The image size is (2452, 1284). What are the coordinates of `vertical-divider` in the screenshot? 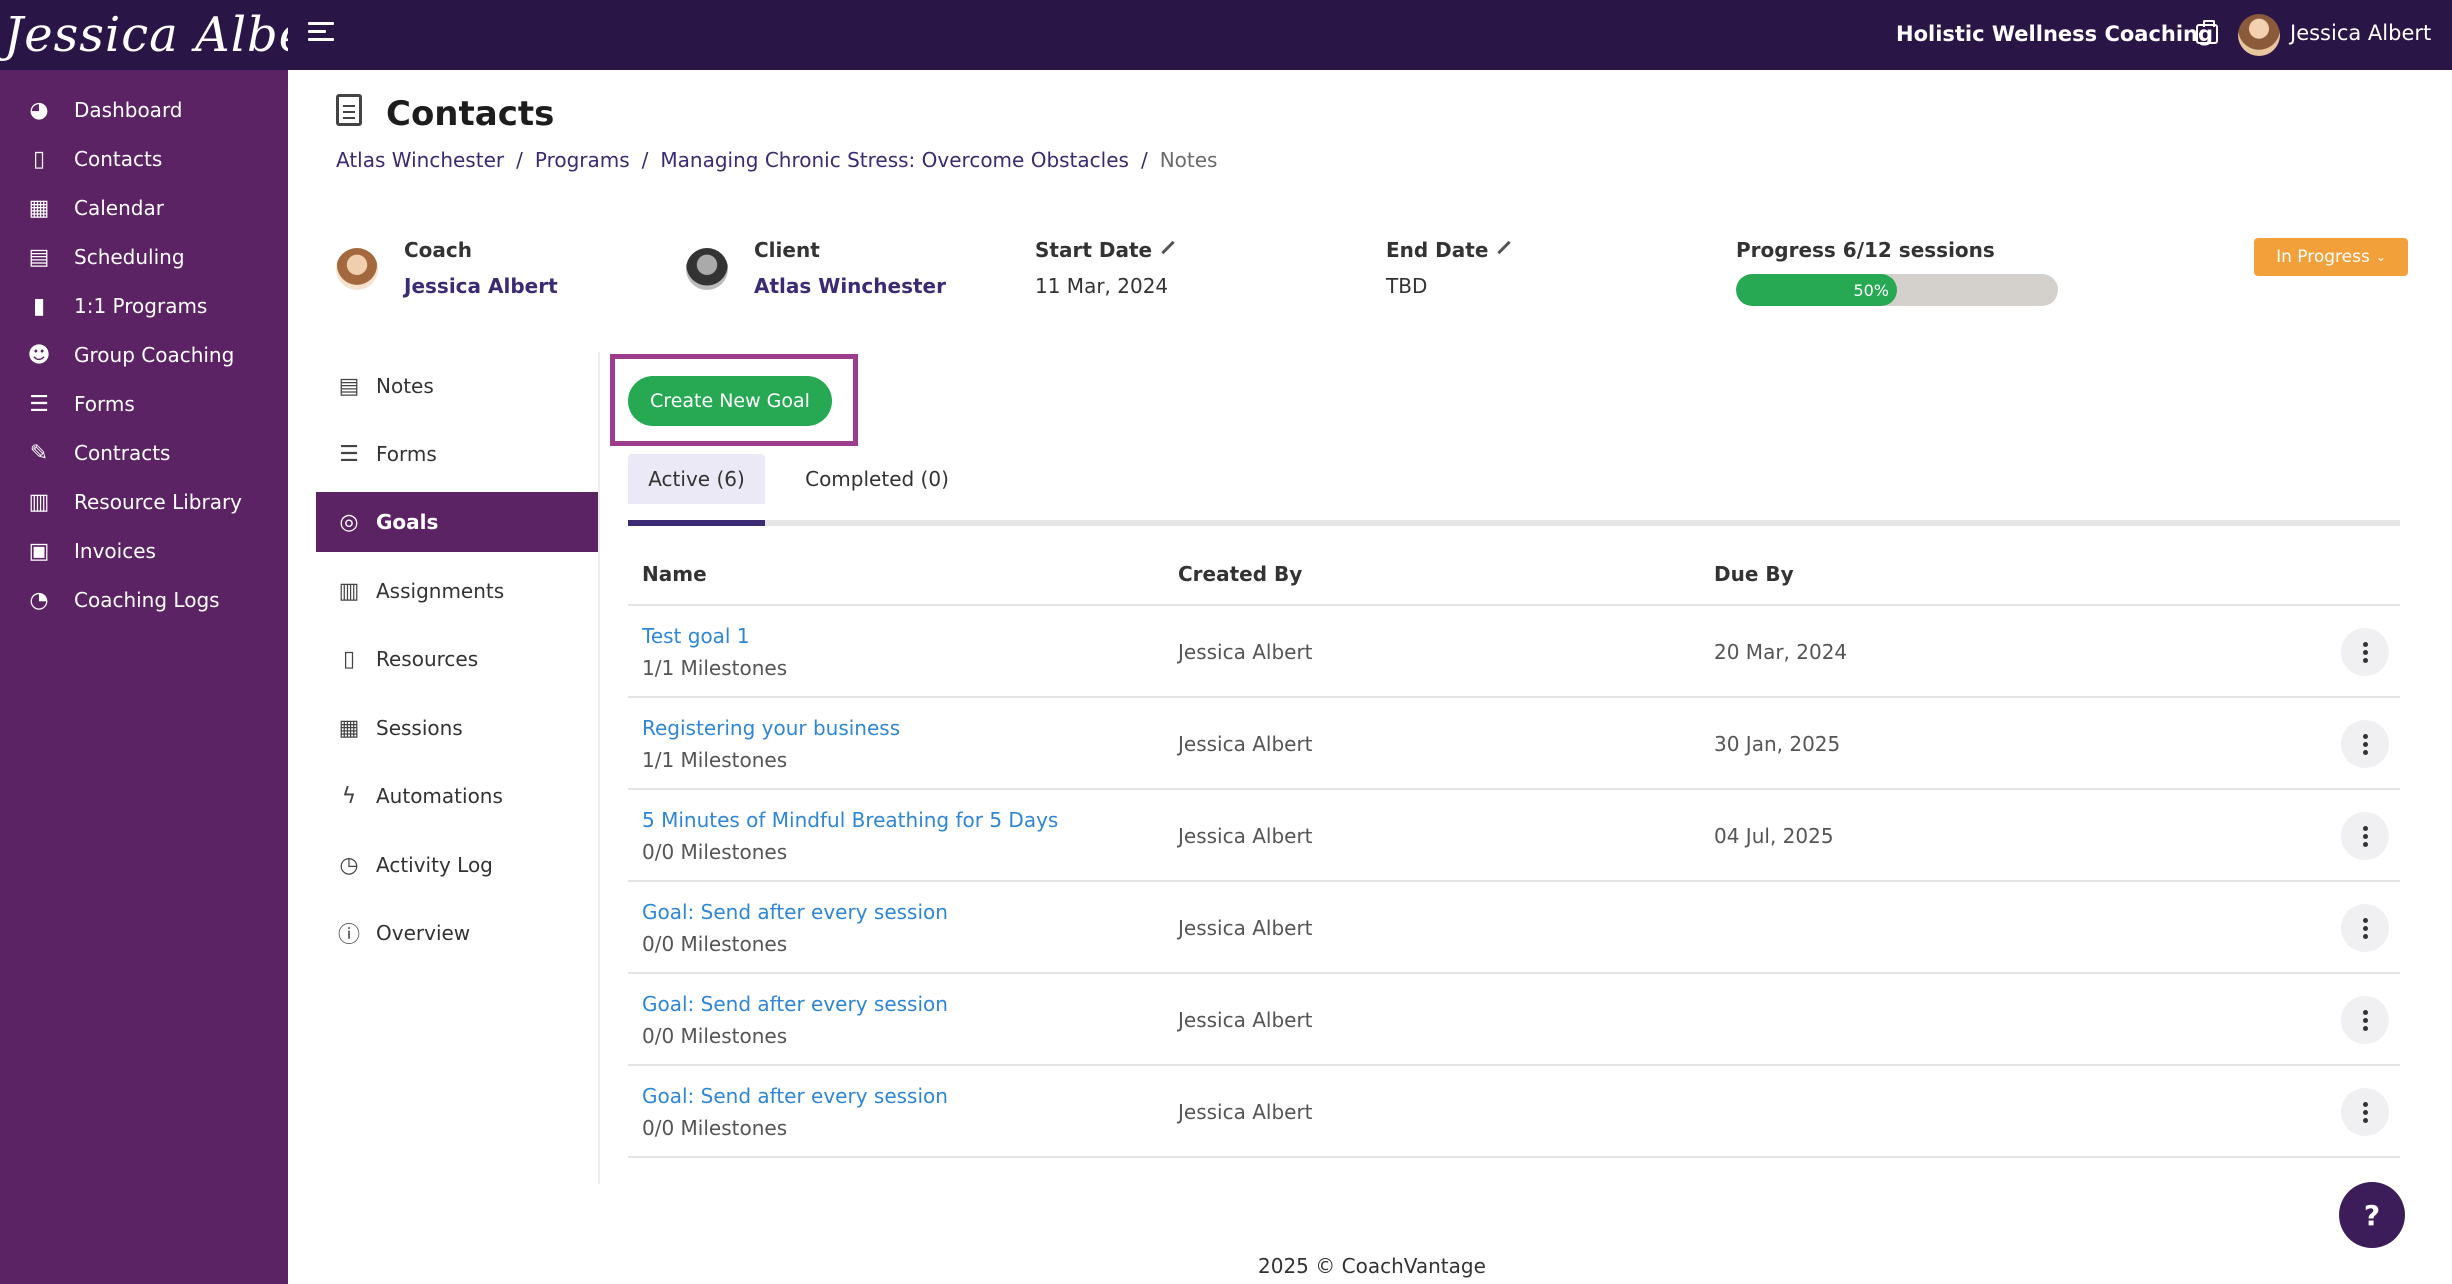 It's located at (599, 768).